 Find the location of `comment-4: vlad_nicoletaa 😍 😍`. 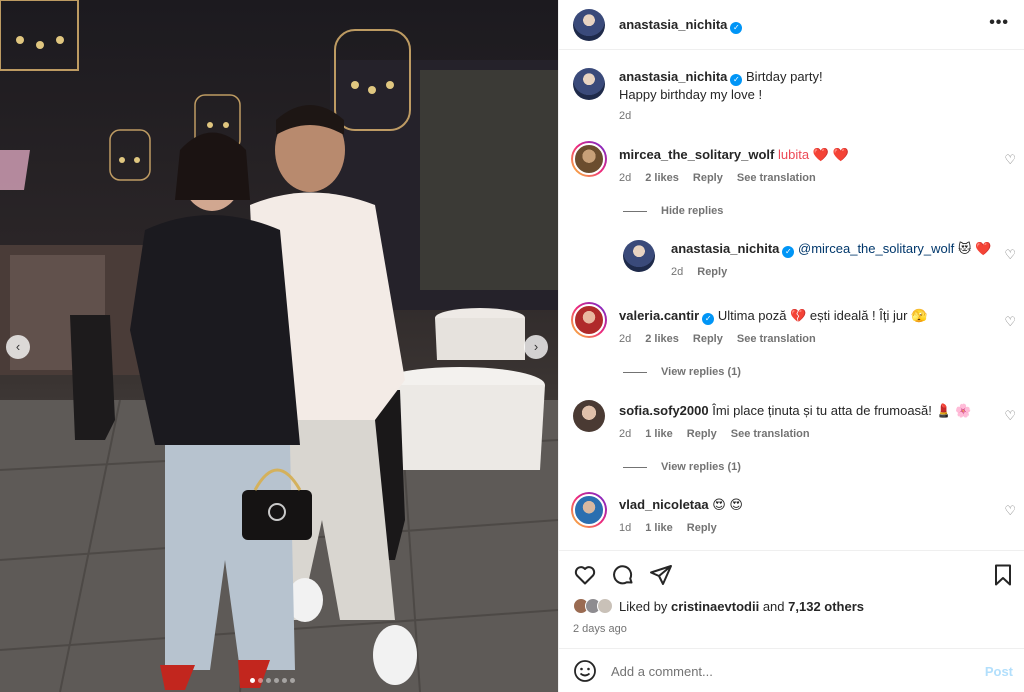

comment-4: vlad_nicoletaa 😍 😍 is located at coordinates (809, 505).